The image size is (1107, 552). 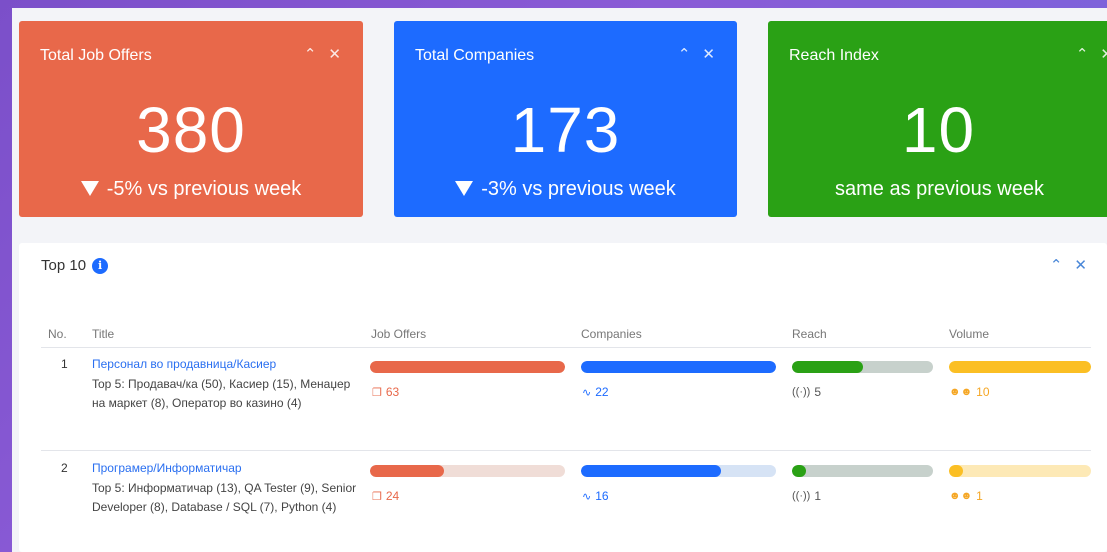 I want to click on kpi-change: same as previous week, so click(x=939, y=189).